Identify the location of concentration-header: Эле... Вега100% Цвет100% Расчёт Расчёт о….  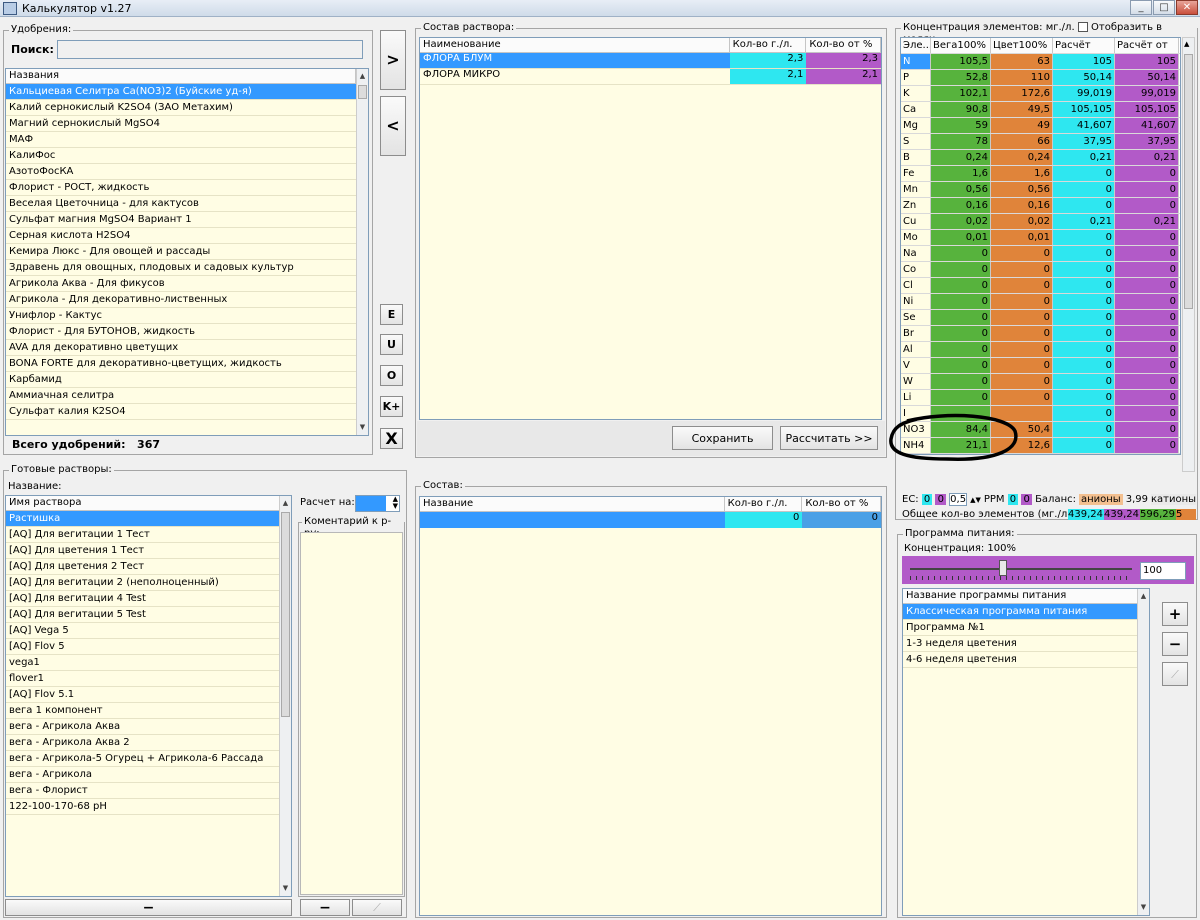
(1040, 46).